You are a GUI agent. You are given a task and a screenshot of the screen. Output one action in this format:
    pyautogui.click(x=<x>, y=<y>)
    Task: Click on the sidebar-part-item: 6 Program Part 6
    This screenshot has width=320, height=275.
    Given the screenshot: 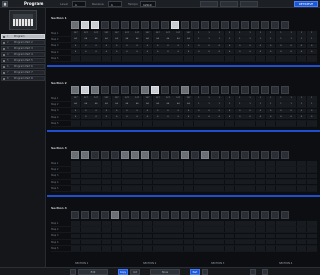 What is the action you would take?
    pyautogui.click(x=23, y=66)
    